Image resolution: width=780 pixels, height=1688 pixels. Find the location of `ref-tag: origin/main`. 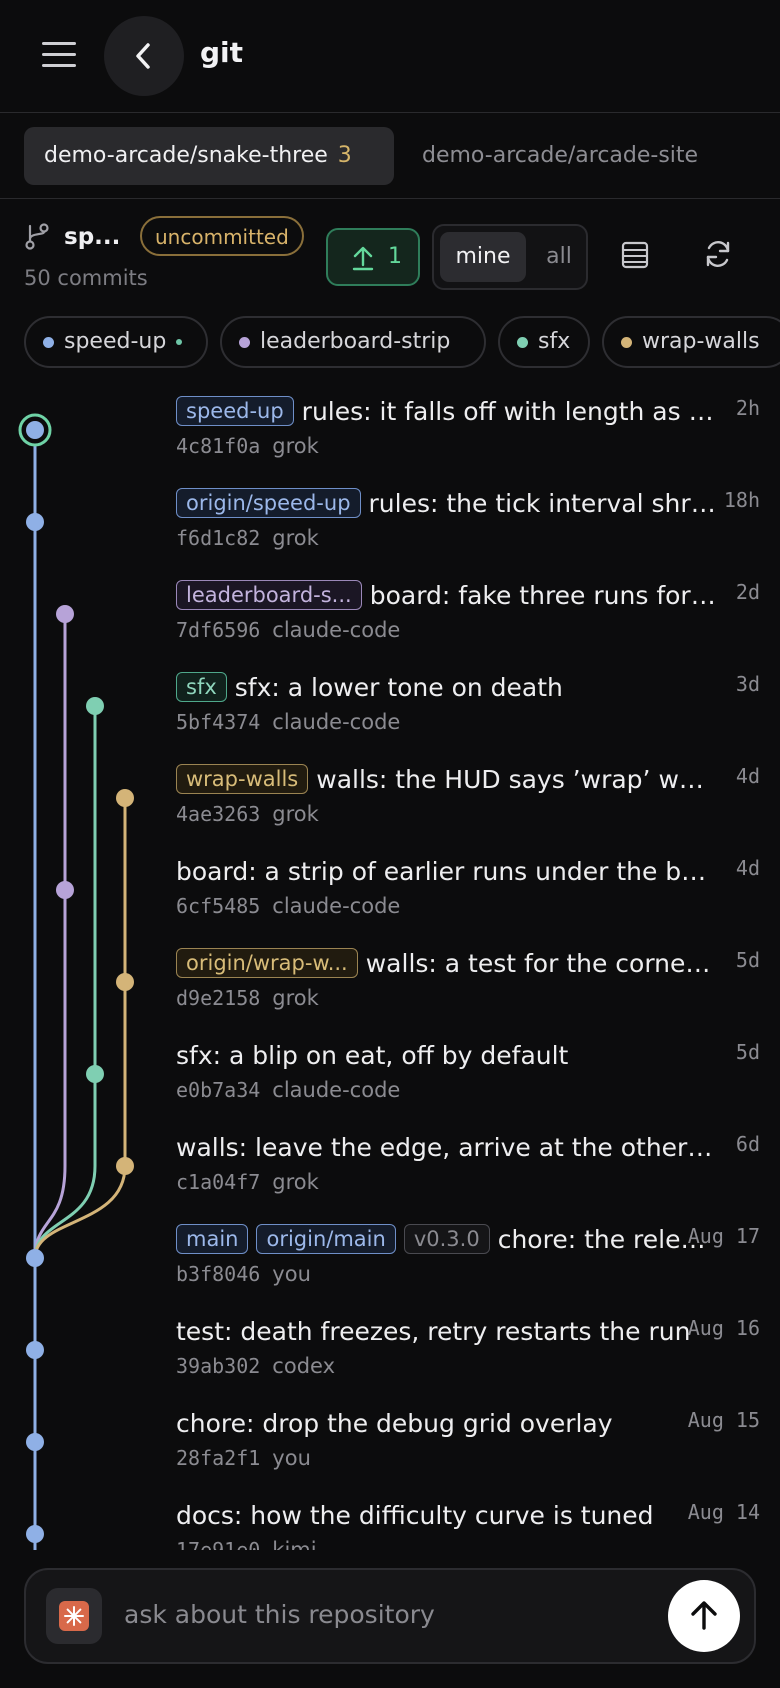

ref-tag: origin/main is located at coordinates (326, 1239).